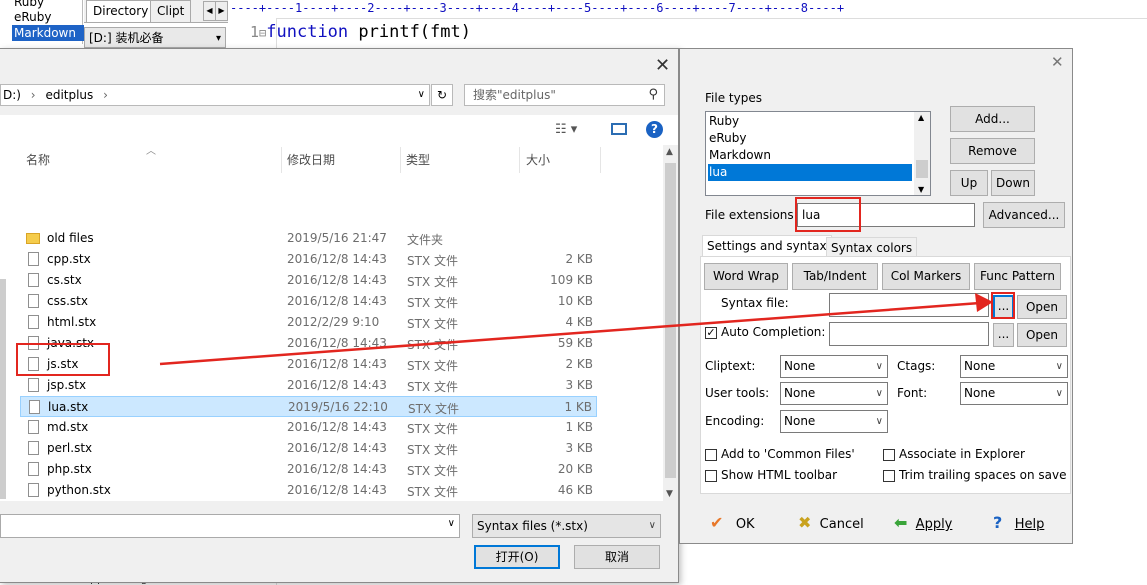 Image resolution: width=1147 pixels, height=585 pixels. What do you see at coordinates (984, 302) in the screenshot?
I see `annotation-arrow-head` at bounding box center [984, 302].